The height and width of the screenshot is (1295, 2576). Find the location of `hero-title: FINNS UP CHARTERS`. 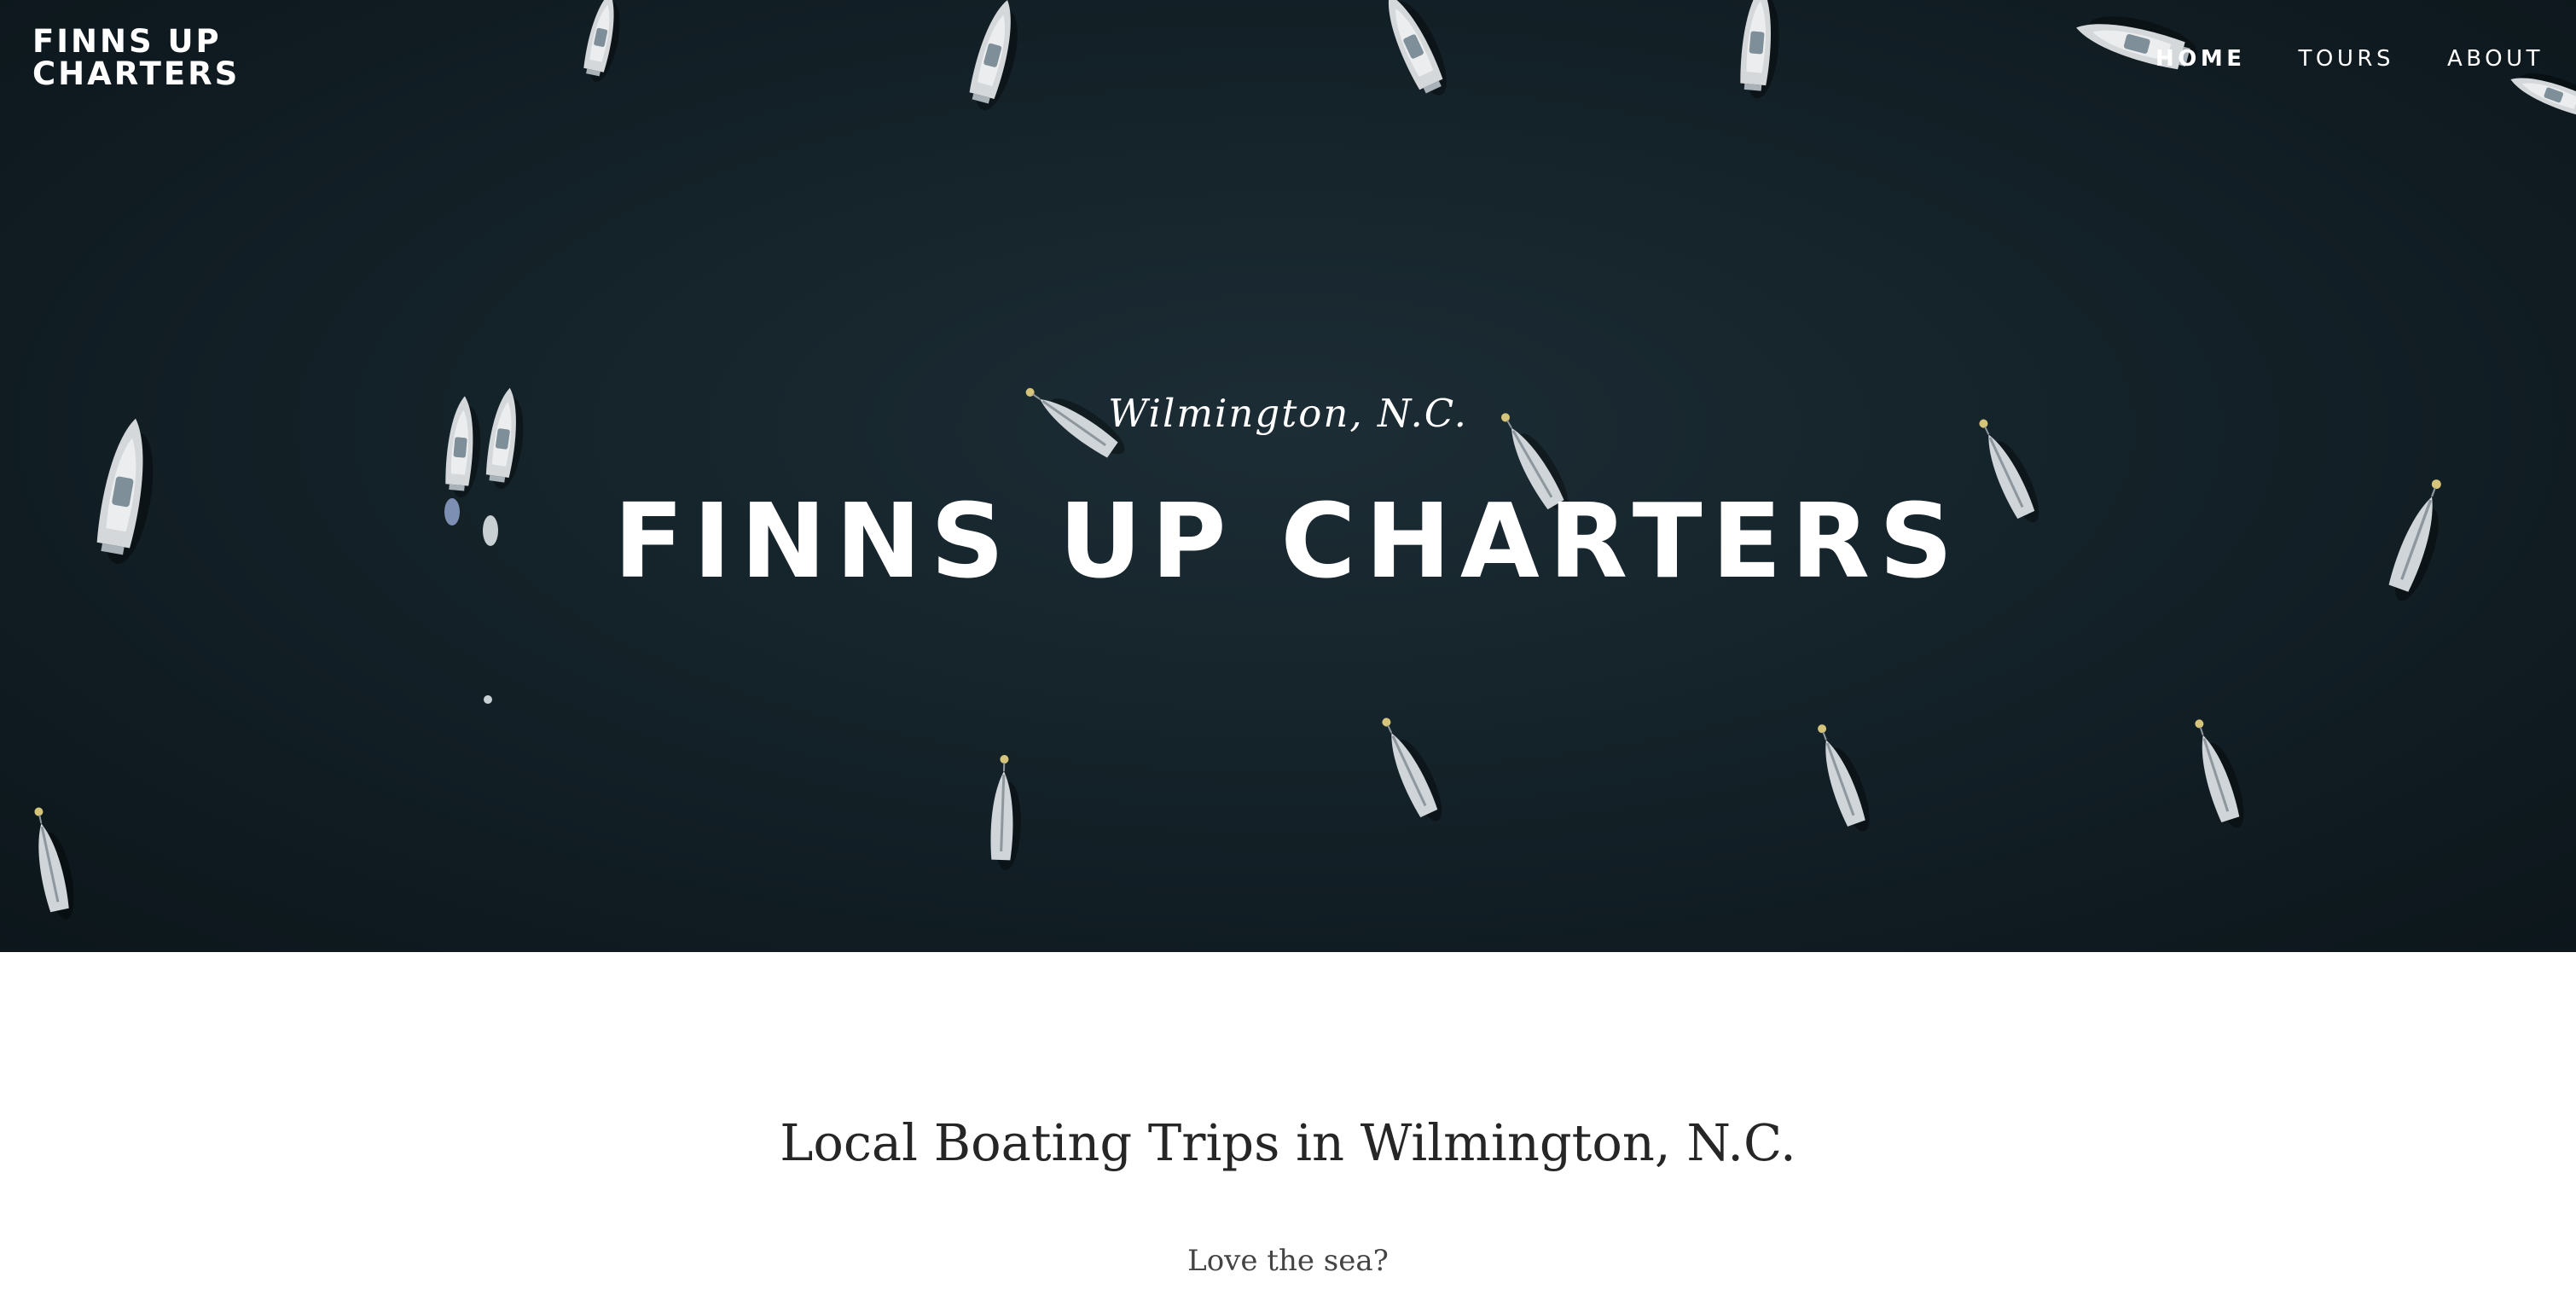

hero-title: FINNS UP CHARTERS is located at coordinates (1288, 542).